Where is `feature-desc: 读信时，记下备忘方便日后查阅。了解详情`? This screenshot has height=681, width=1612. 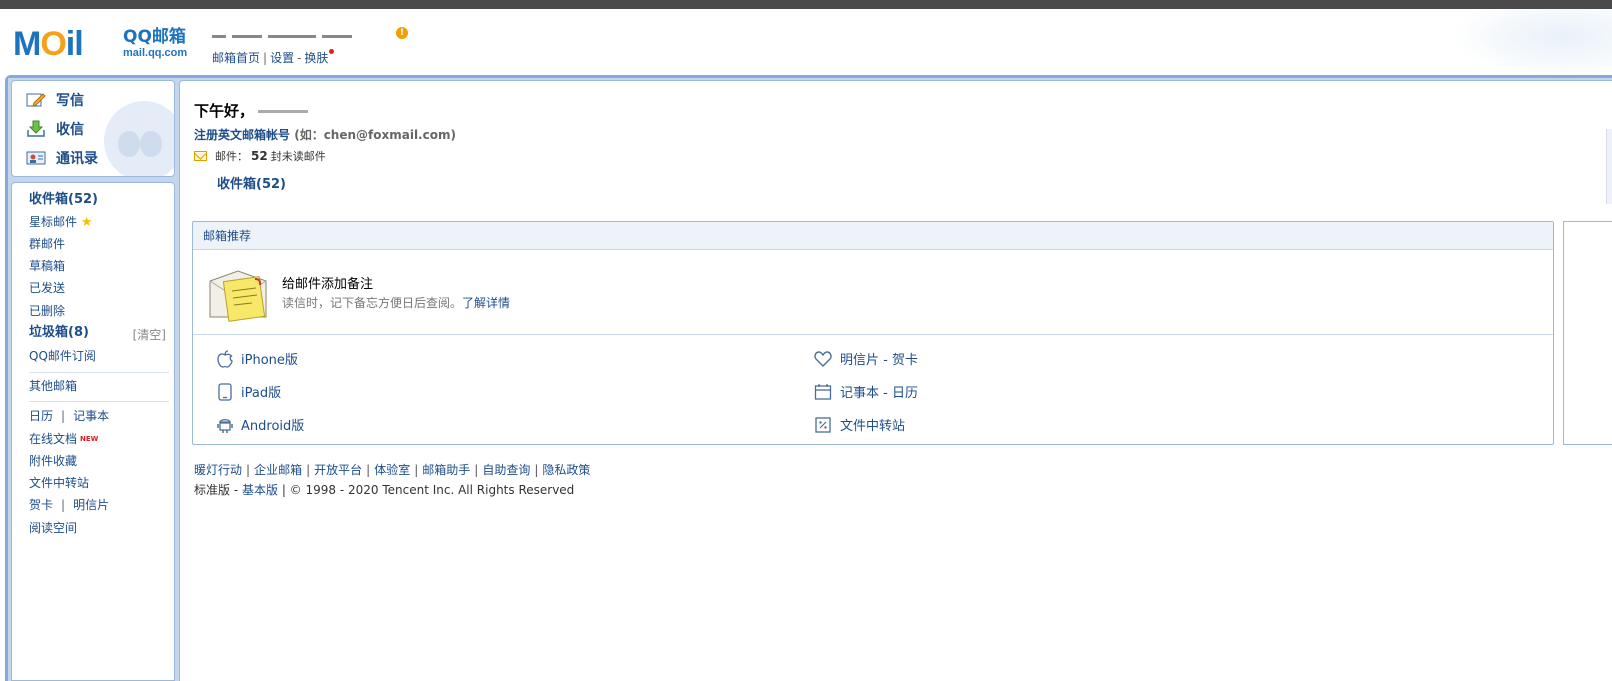
feature-desc: 读信时，记下备忘方便日后查阅。了解详情 is located at coordinates (396, 302).